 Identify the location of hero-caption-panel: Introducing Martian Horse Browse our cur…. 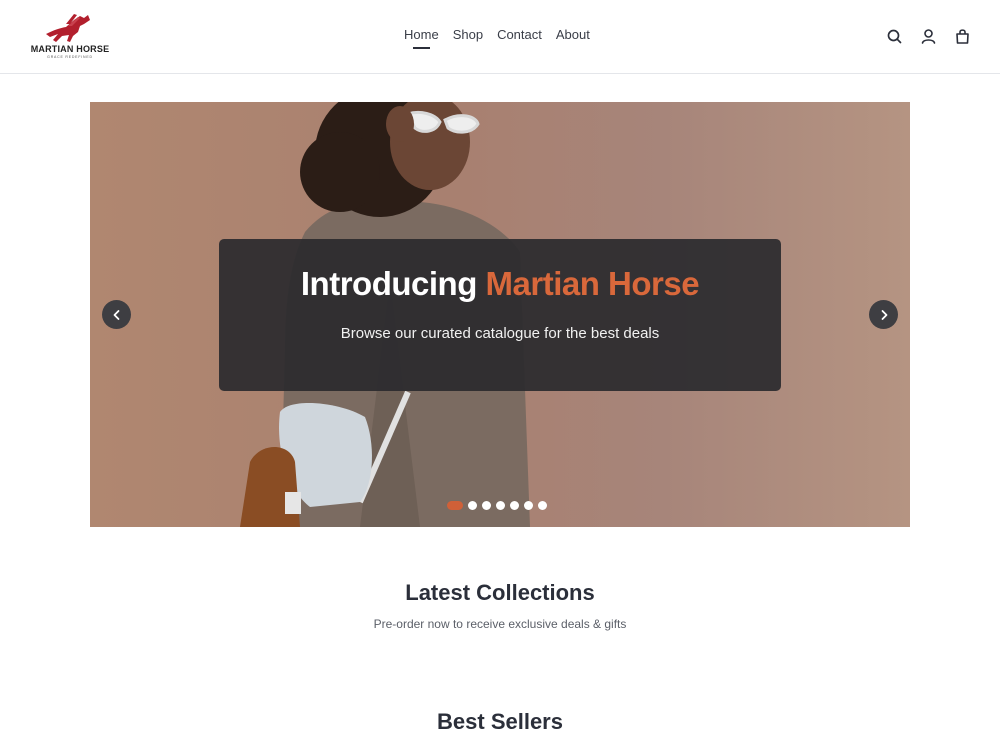
(500, 315).